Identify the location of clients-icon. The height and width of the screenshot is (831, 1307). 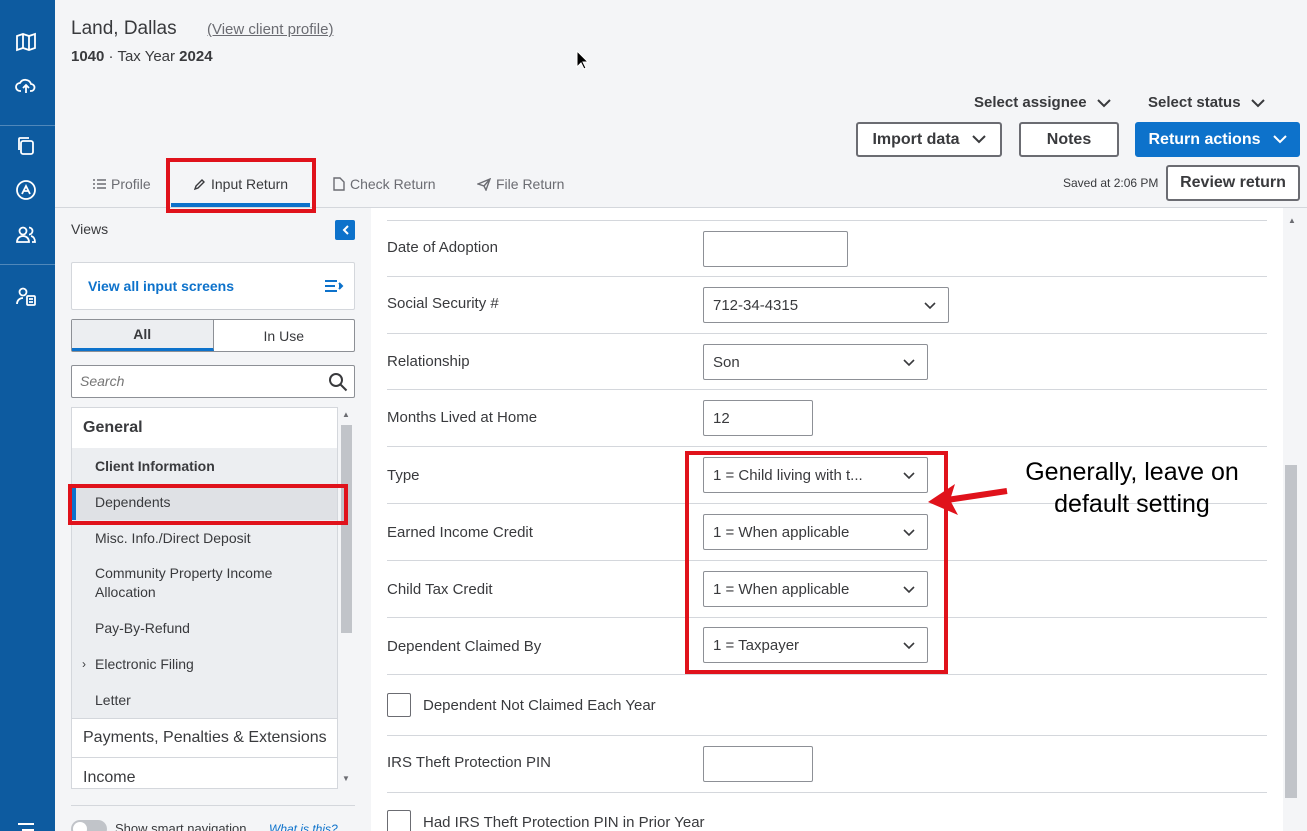
(26, 234).